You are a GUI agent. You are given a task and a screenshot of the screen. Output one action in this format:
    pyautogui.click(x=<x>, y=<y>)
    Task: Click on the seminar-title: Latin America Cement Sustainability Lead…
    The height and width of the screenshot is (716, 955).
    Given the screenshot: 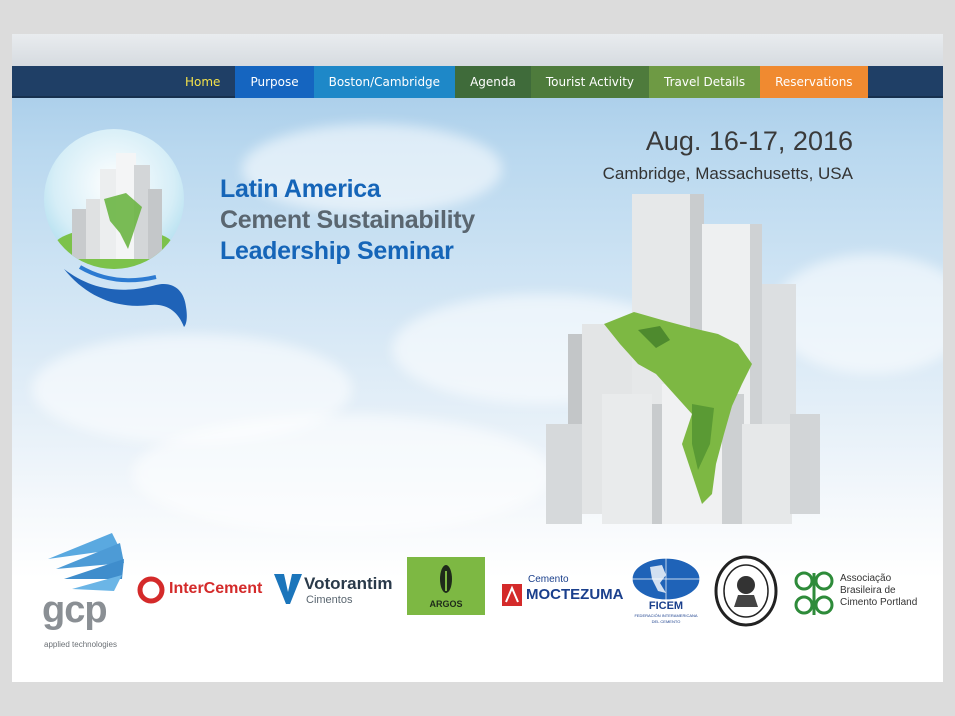 What is the action you would take?
    pyautogui.click(x=347, y=220)
    